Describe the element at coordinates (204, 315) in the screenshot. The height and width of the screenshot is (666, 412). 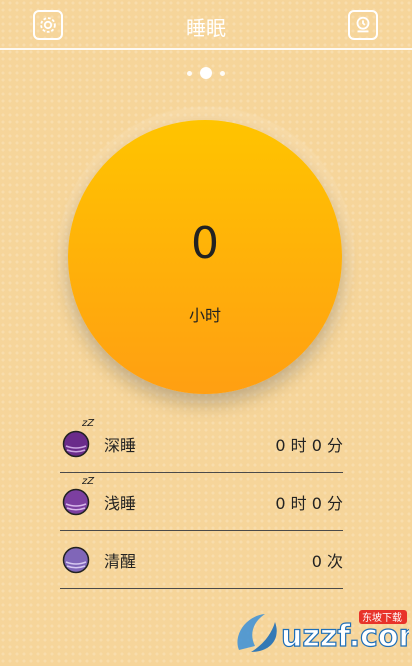
I see `sleep-hours-unit: 小时` at that location.